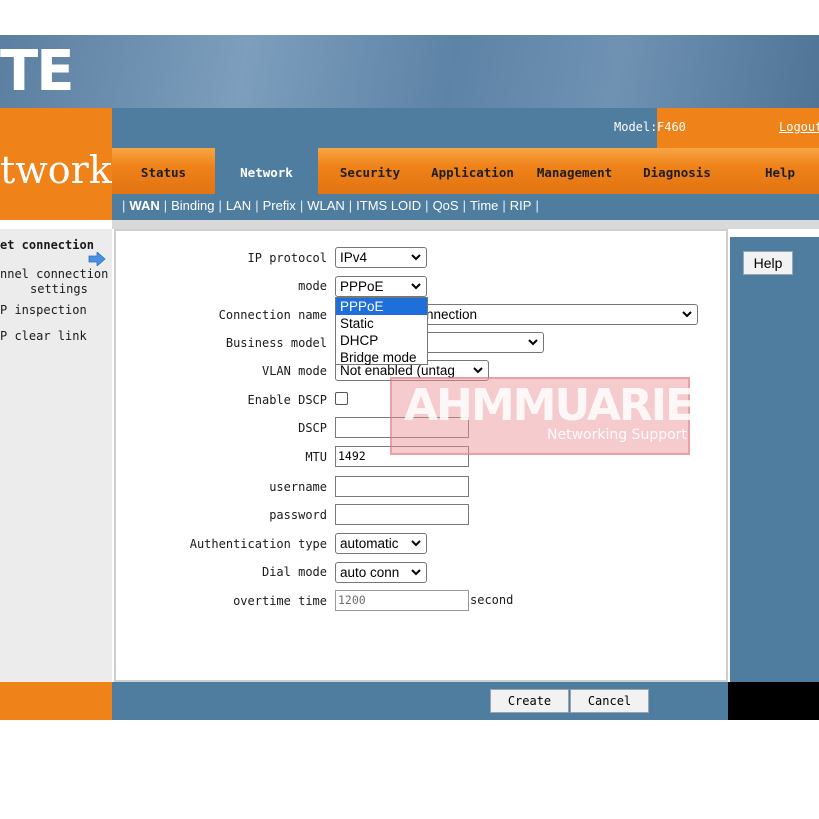 The image size is (819, 819). Describe the element at coordinates (266, 171) in the screenshot. I see `menu-network: Network` at that location.